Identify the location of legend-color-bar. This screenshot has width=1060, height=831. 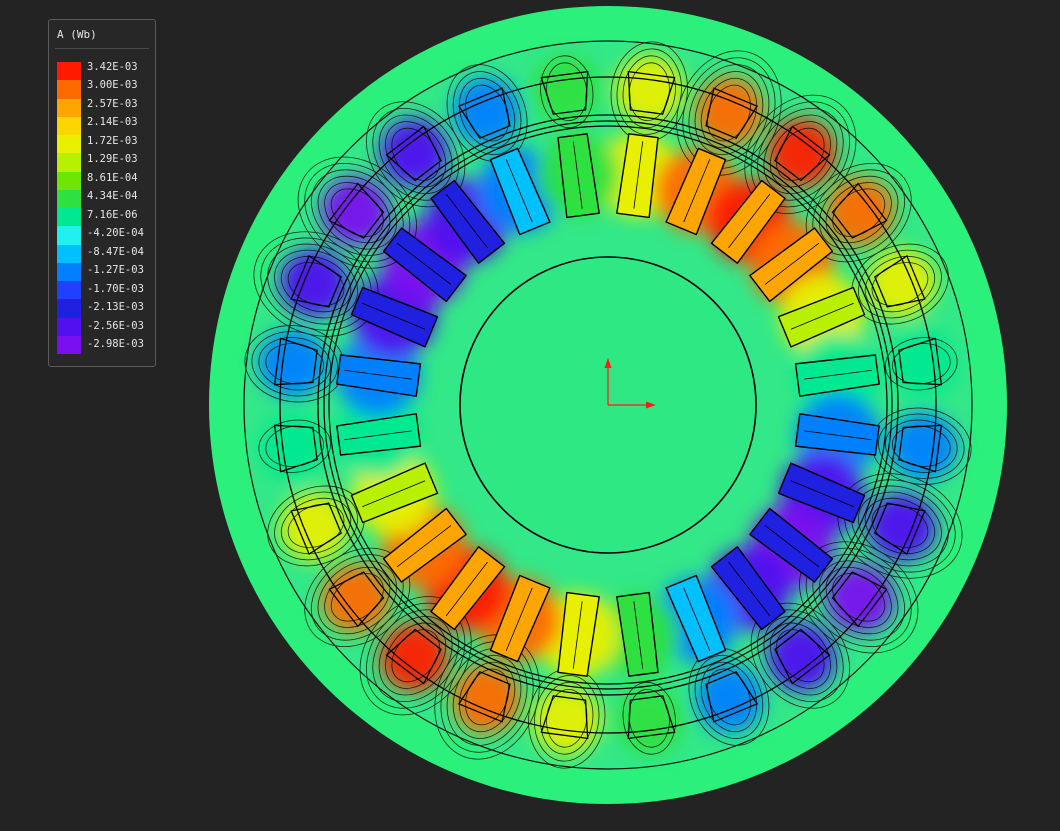
(69, 208).